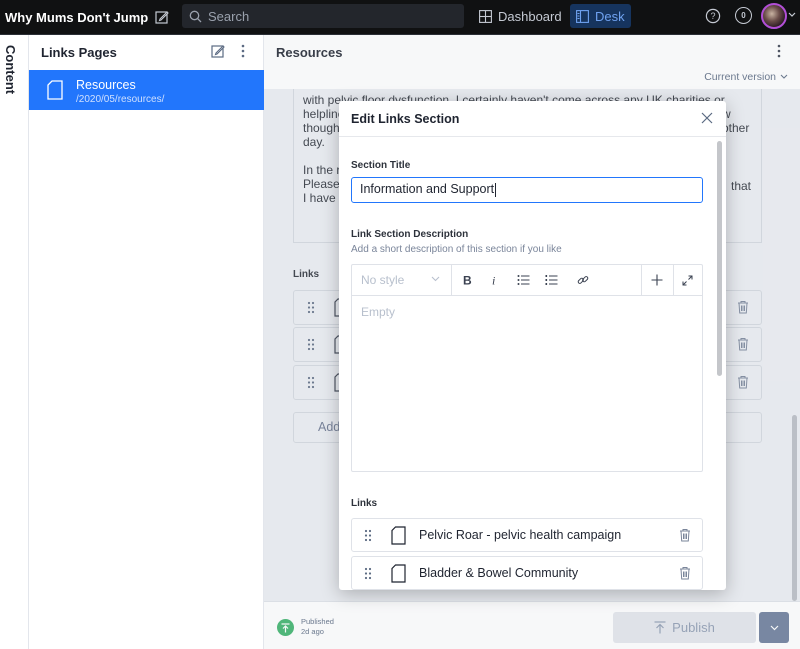 The image size is (800, 649). I want to click on svg-text: B, so click(467, 281).